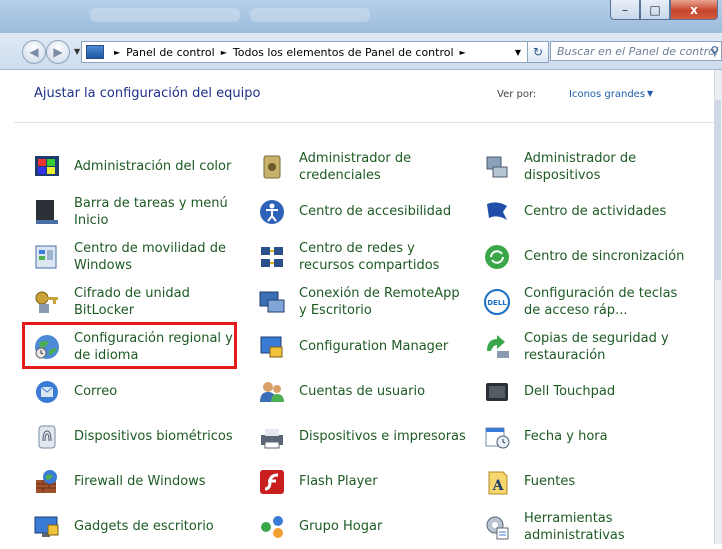 The height and width of the screenshot is (549, 722). I want to click on item-label: Conexión de RemoteApp y Escritorio, so click(383, 302).